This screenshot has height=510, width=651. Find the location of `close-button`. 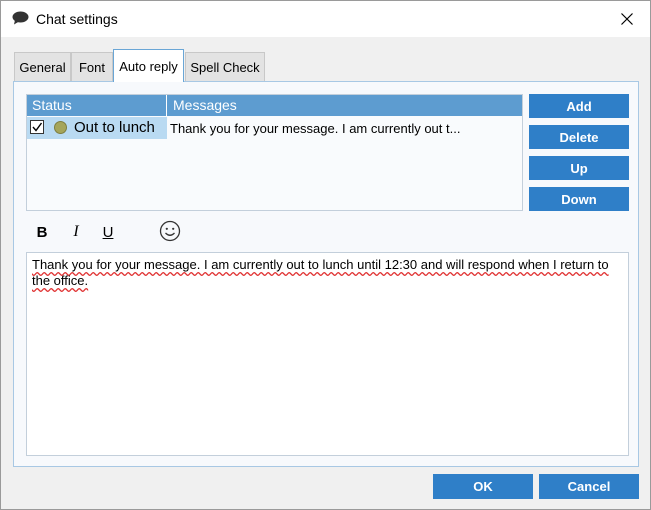

close-button is located at coordinates (627, 19).